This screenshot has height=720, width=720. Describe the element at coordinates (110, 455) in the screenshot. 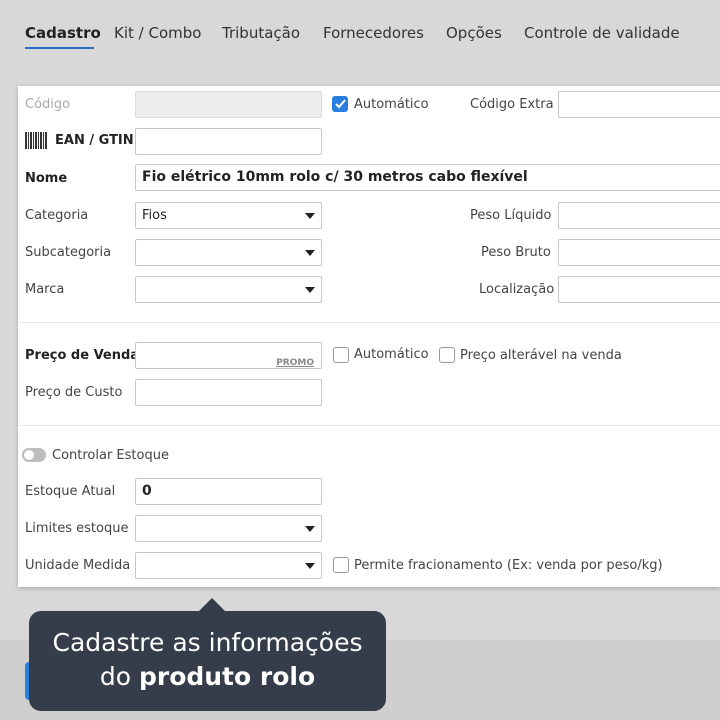

I see `controlar-estoque-label: Controlar Estoque` at that location.